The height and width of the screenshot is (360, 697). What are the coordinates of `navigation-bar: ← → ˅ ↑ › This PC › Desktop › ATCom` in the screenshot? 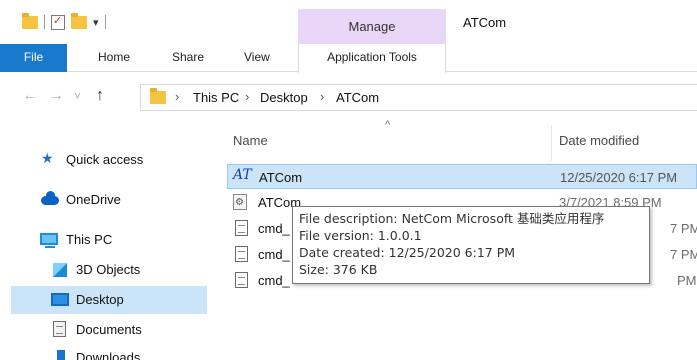 It's located at (348, 97).